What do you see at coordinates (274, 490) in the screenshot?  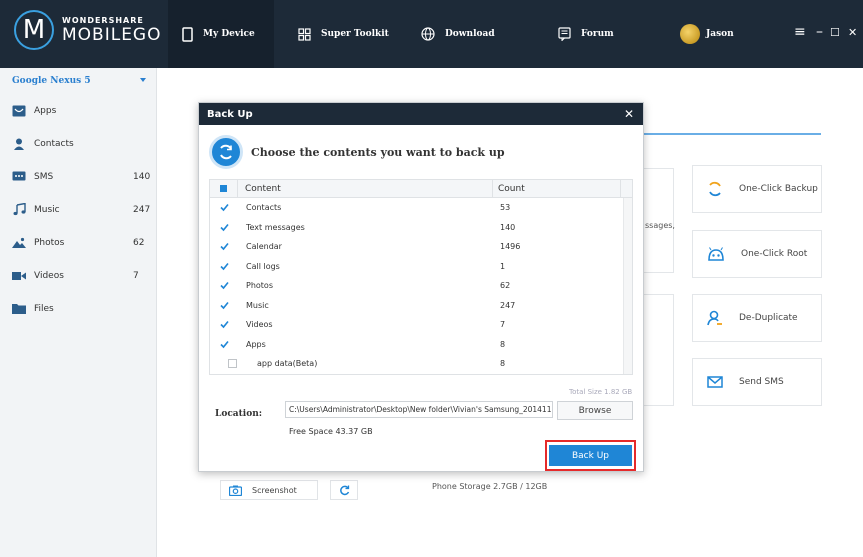 I see `screenshot-label: Screenshot` at bounding box center [274, 490].